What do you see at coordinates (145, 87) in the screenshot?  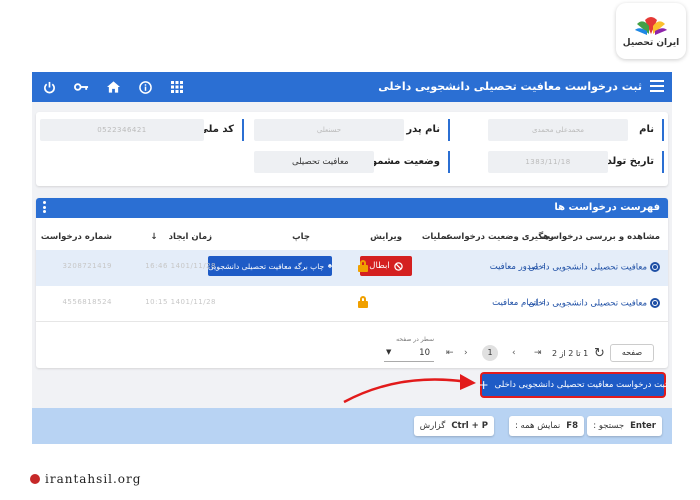 I see `info-icon` at bounding box center [145, 87].